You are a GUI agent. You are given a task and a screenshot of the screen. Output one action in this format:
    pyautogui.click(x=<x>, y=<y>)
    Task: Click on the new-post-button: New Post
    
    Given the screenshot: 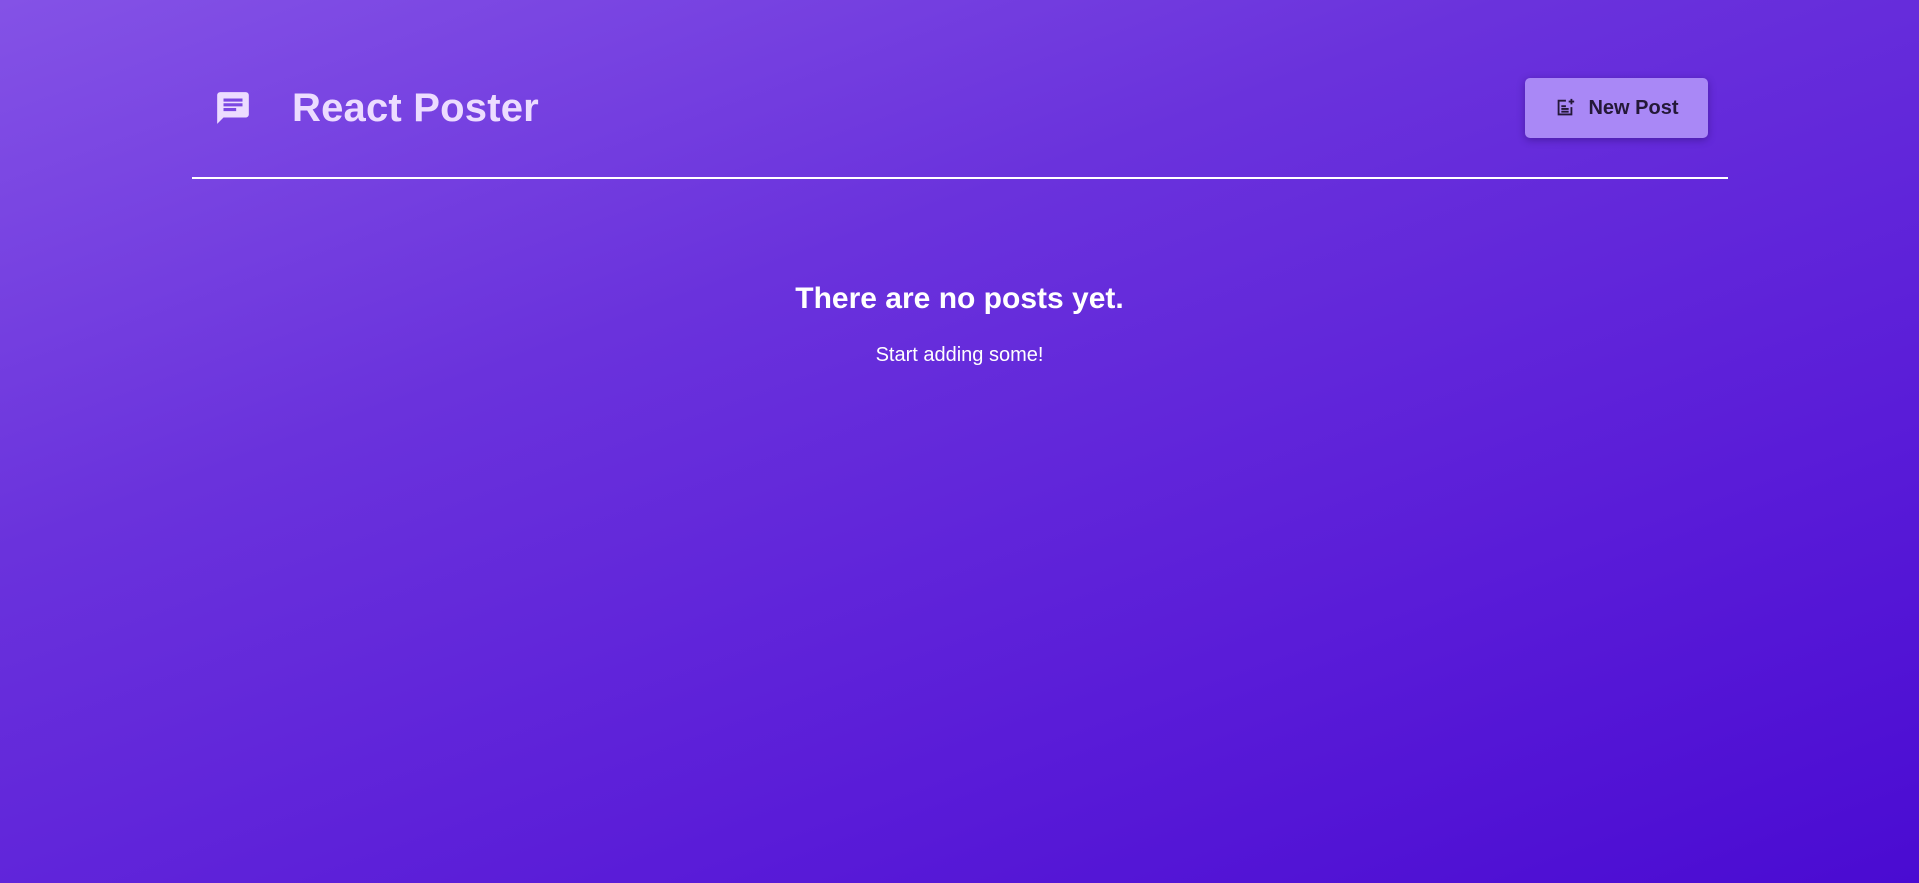 What is the action you would take?
    pyautogui.click(x=1616, y=108)
    